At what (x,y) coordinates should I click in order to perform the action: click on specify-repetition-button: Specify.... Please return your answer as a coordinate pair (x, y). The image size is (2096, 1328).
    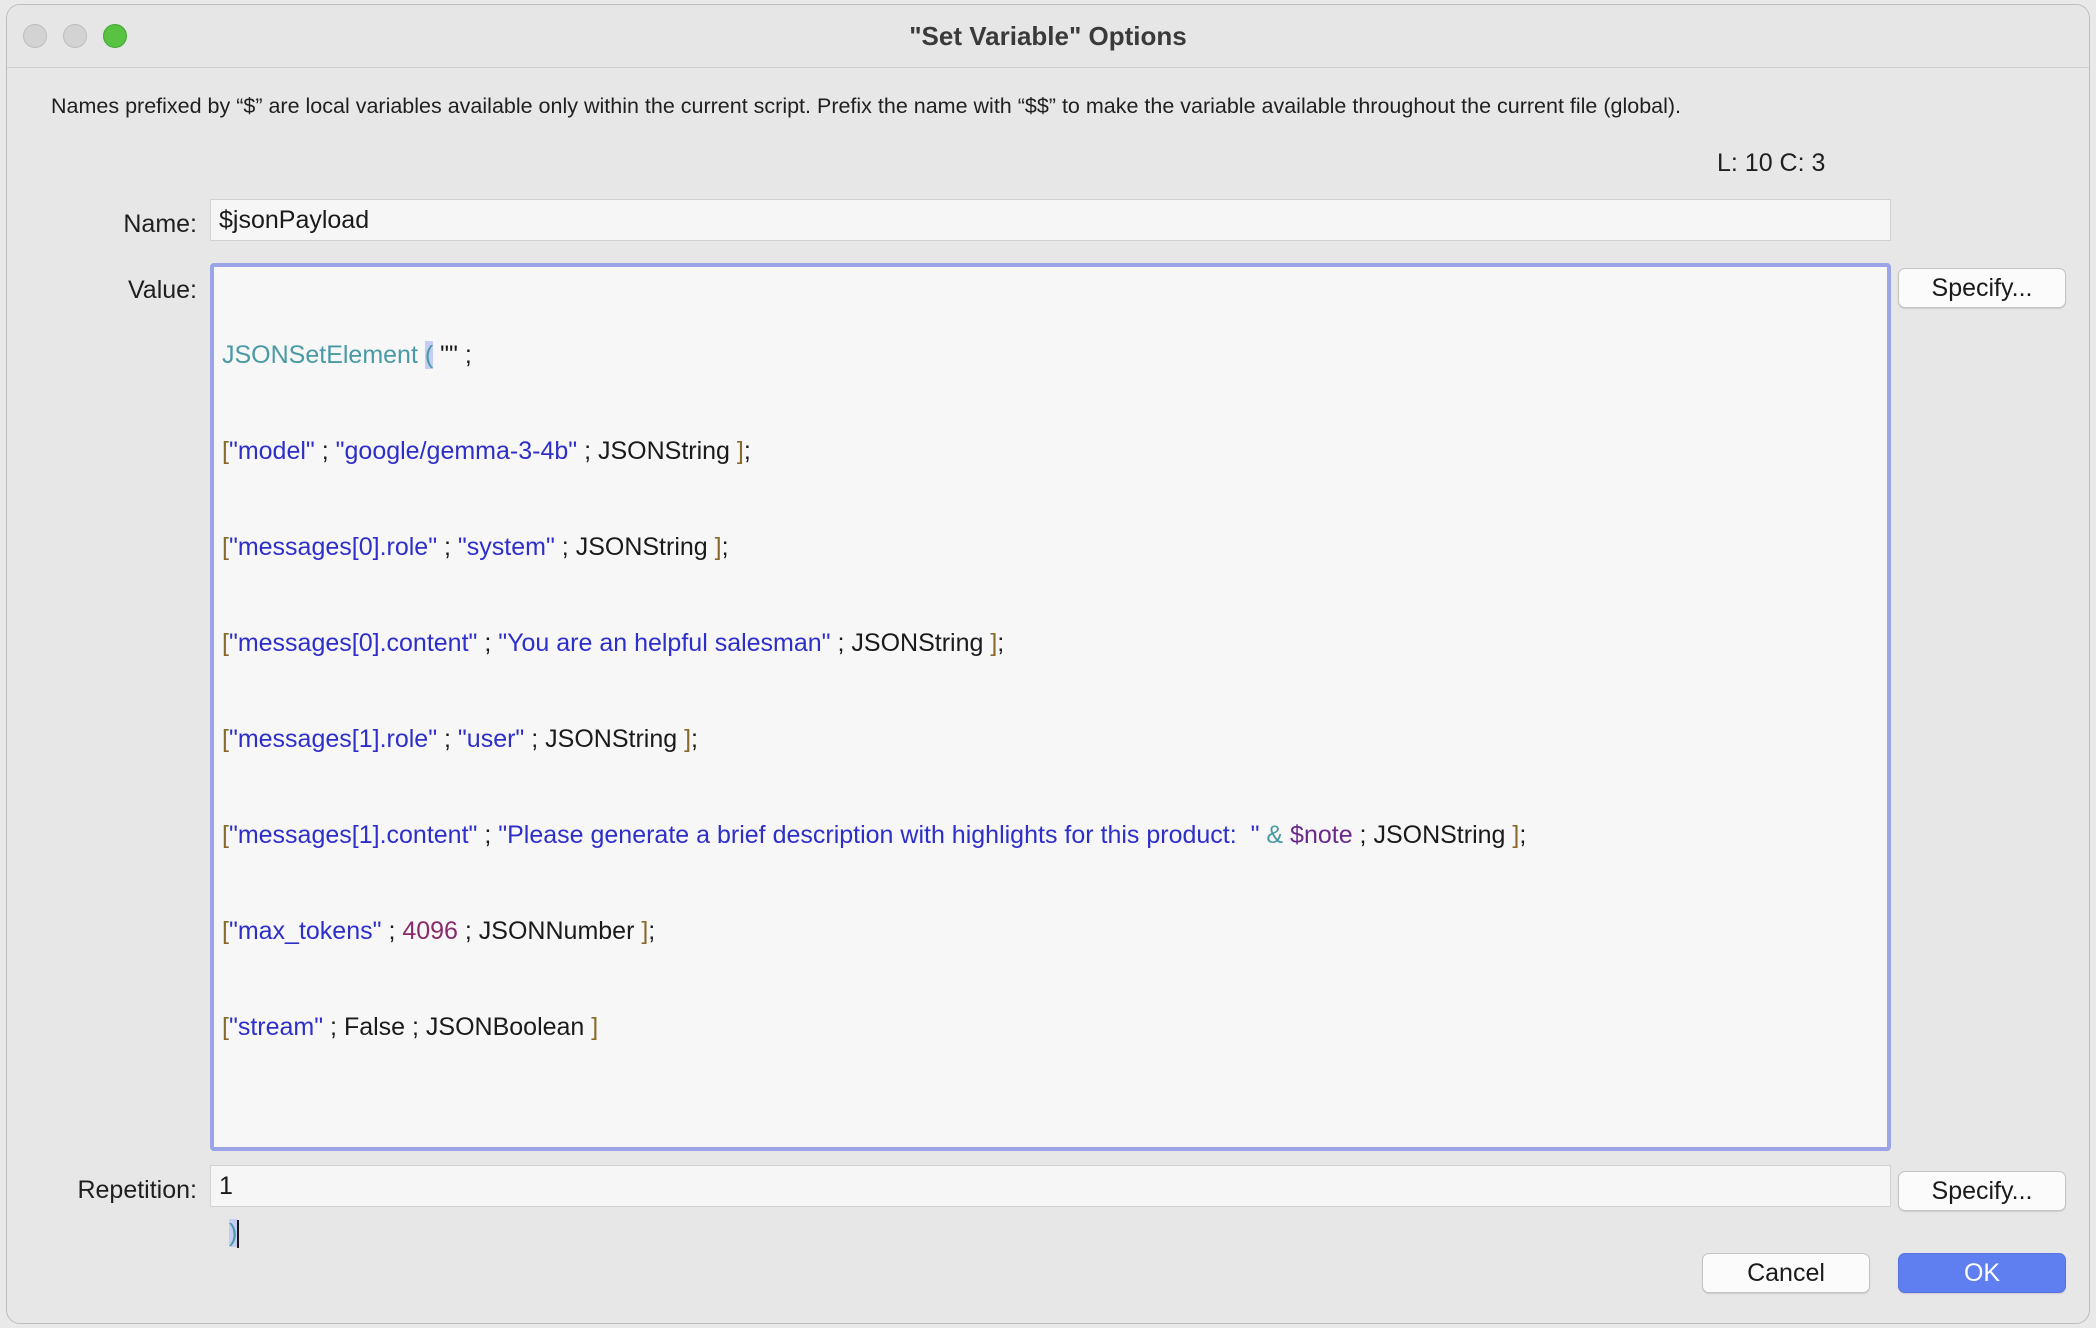
    Looking at the image, I should click on (1982, 1191).